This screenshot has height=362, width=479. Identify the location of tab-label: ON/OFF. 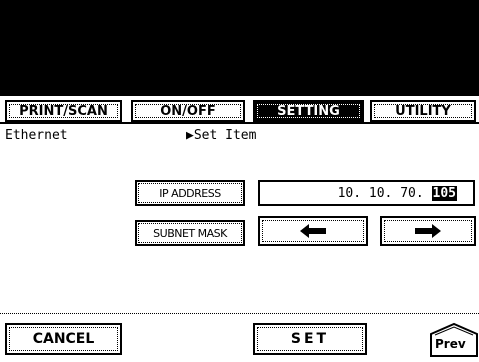
(188, 111).